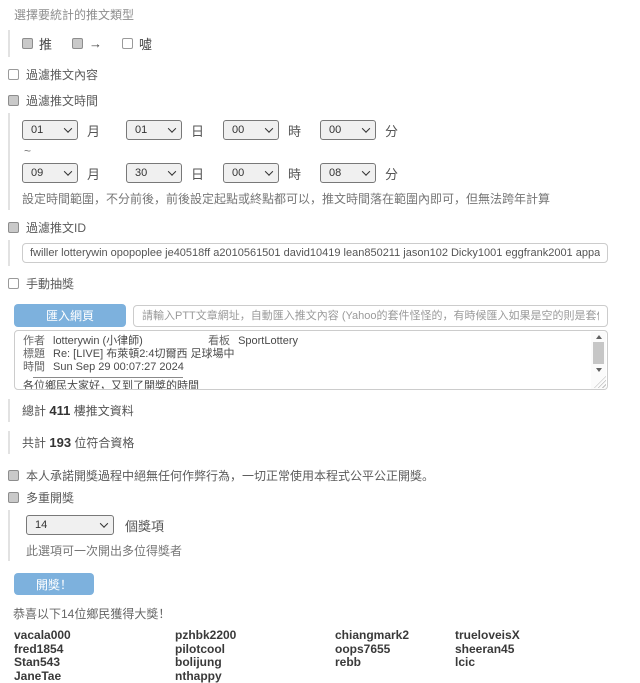  What do you see at coordinates (54, 584) in the screenshot?
I see `draw-button: 開獎！` at bounding box center [54, 584].